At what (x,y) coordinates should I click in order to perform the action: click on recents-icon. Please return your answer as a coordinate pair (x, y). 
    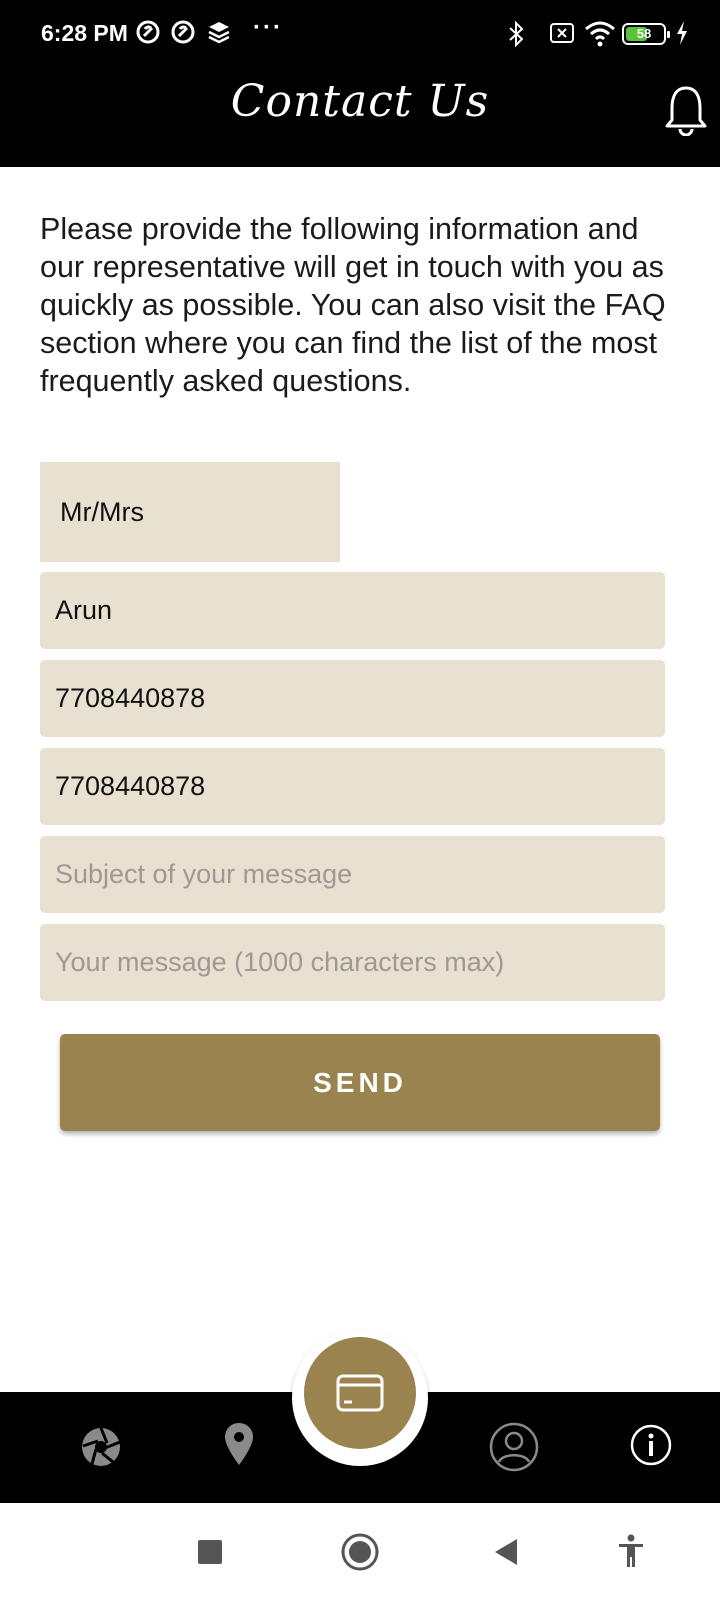
    Looking at the image, I should click on (210, 1554).